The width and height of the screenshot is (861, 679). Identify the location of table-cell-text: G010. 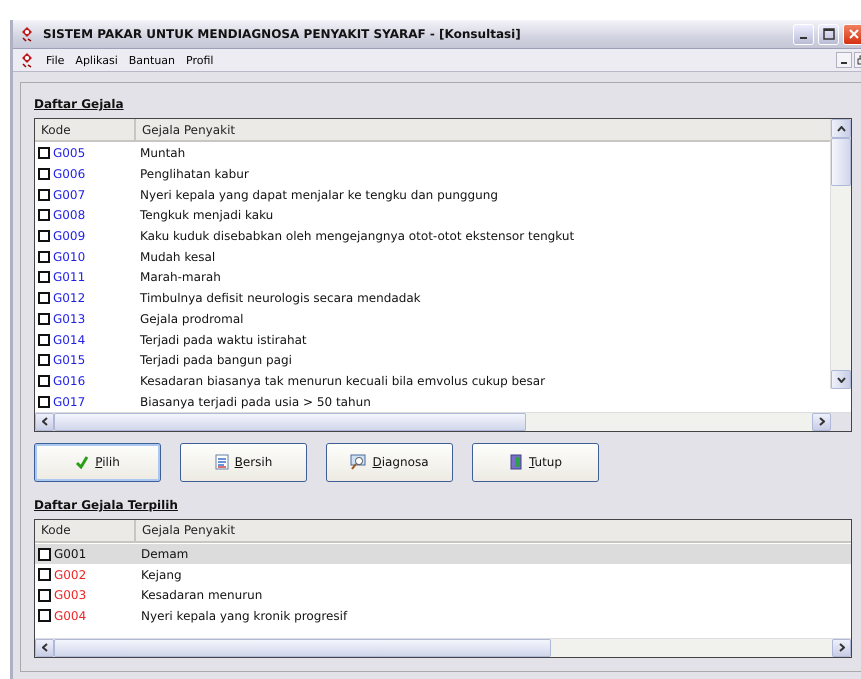
(69, 257).